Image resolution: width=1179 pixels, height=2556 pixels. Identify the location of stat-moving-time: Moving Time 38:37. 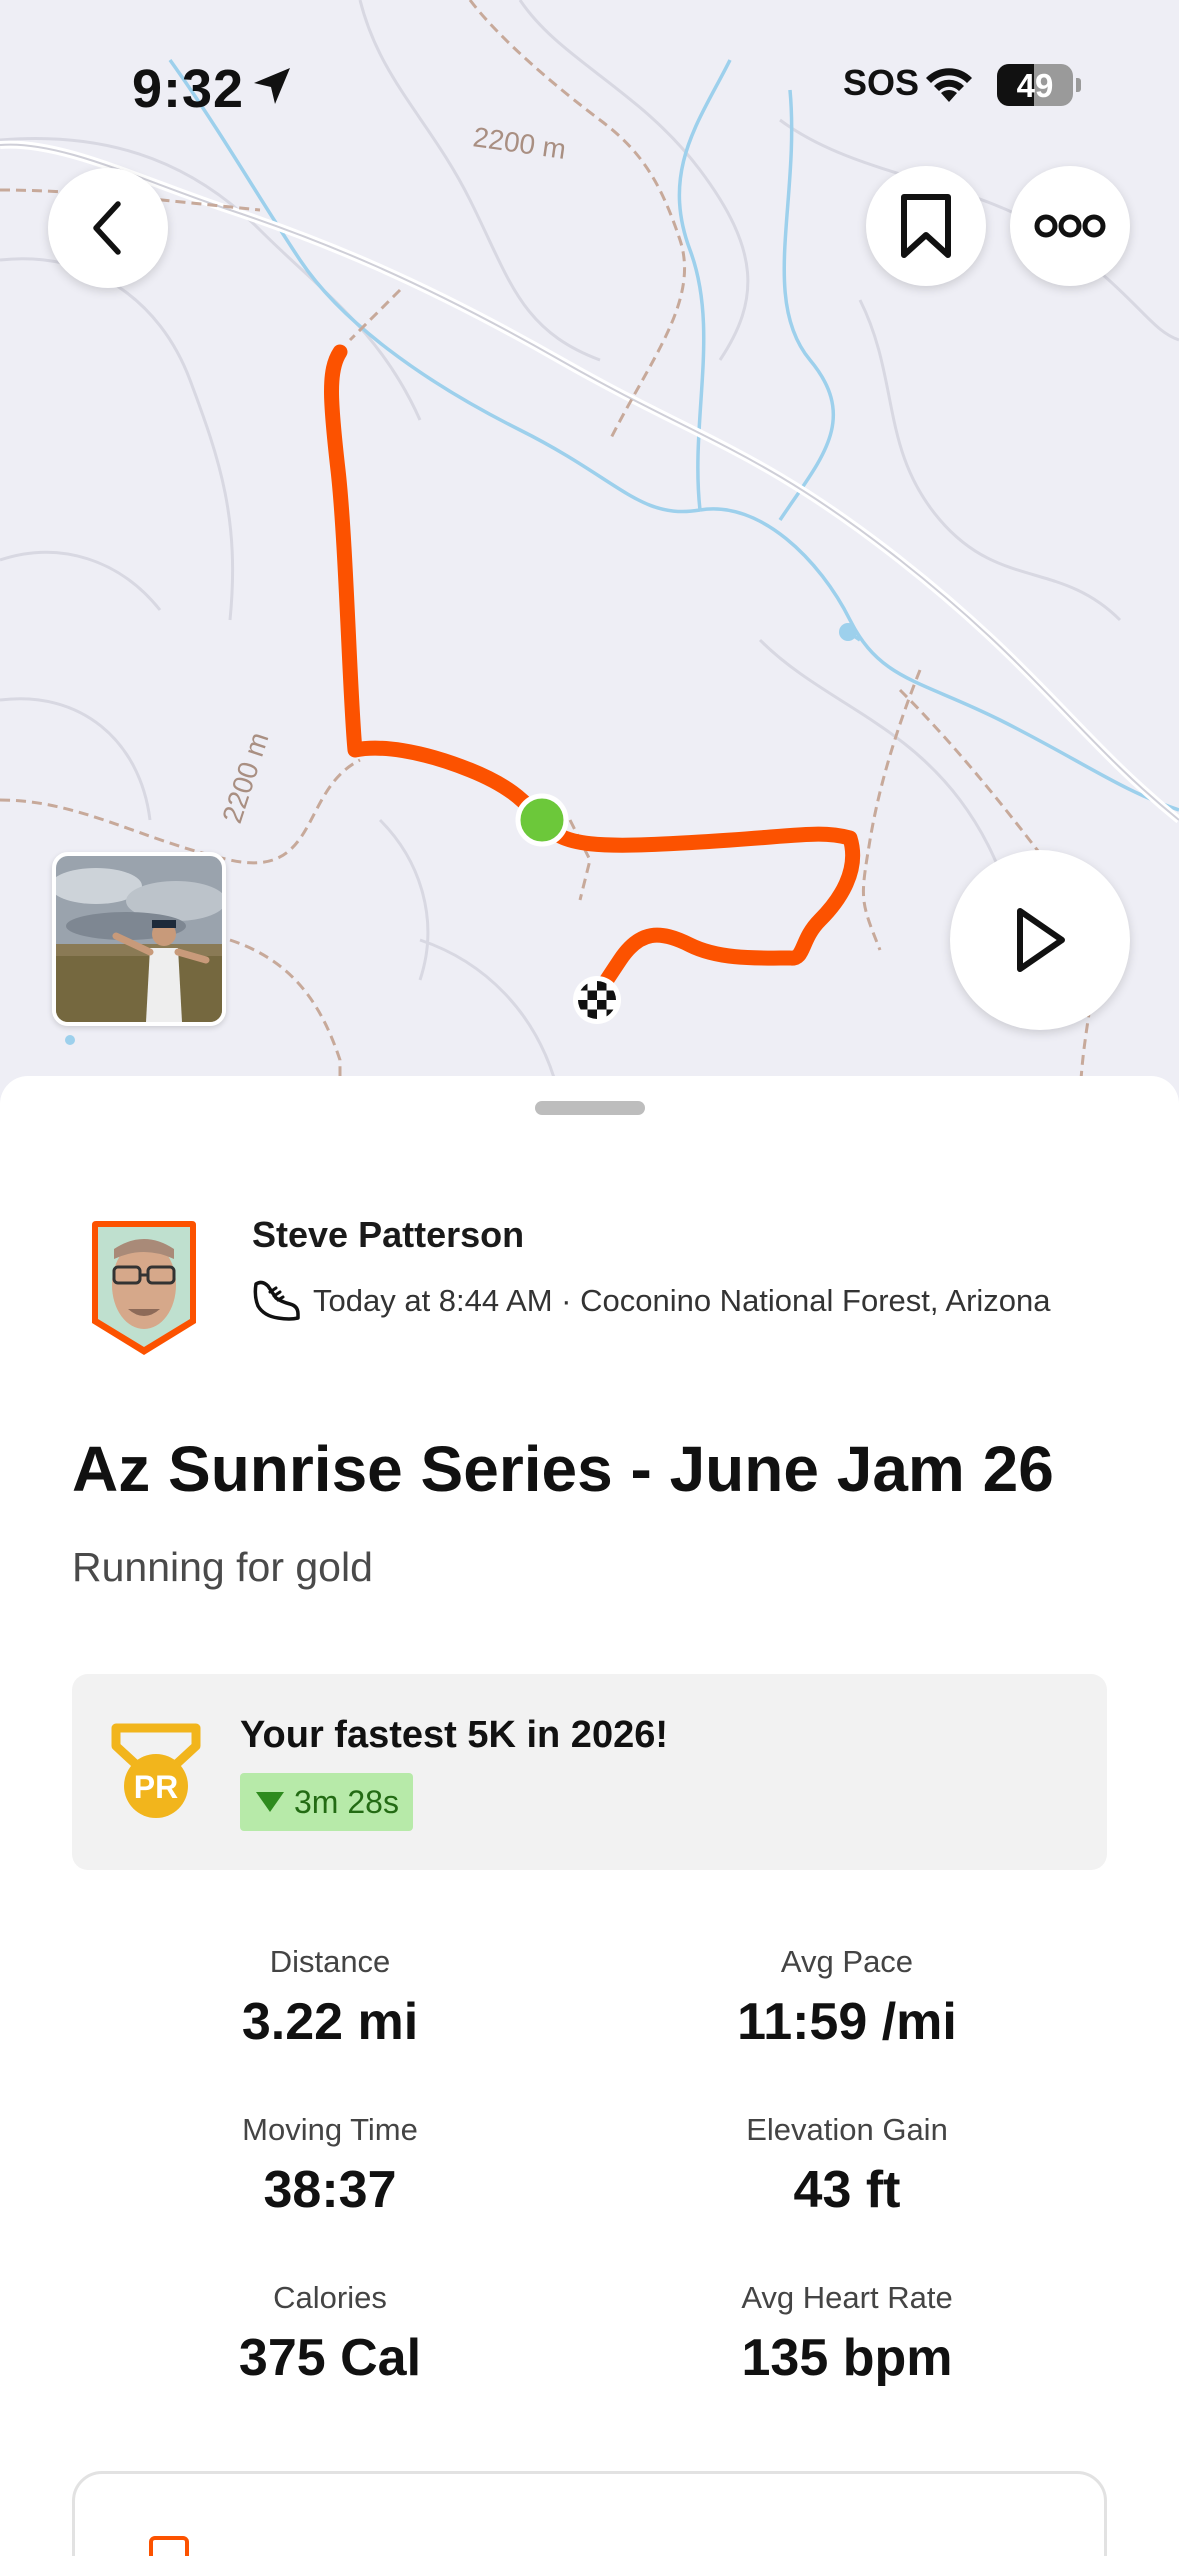
(330, 2166).